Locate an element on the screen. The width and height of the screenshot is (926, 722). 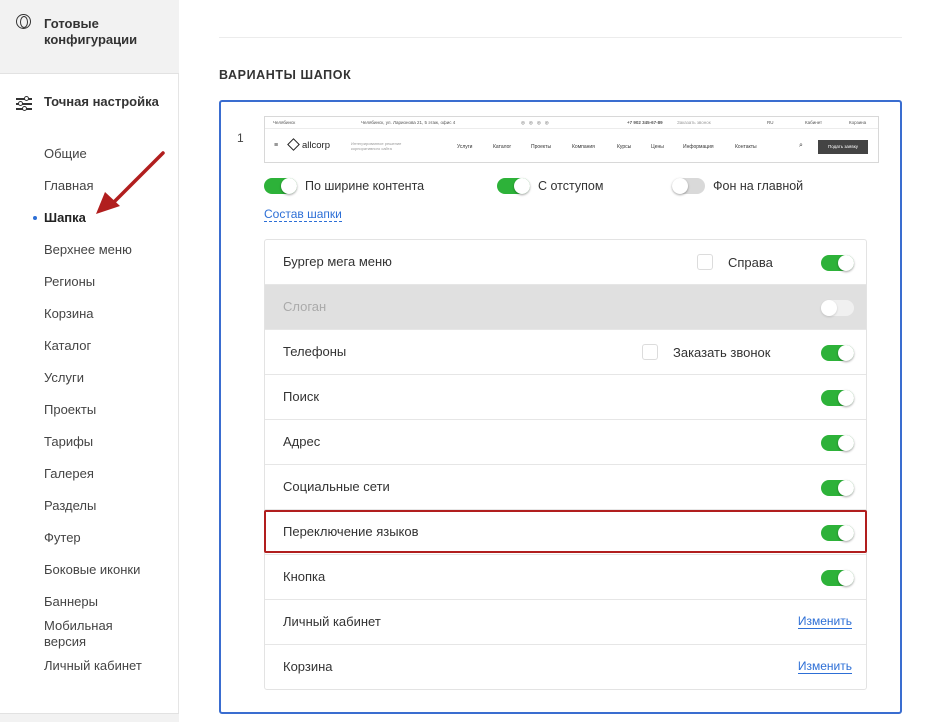
callback-checkbox-label: Заказать звонок is located at coordinates (722, 352).